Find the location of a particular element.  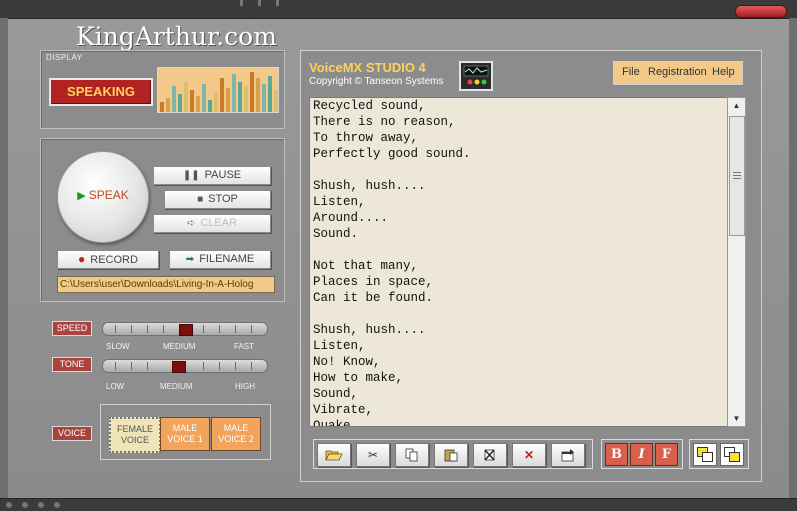

italic-button: I is located at coordinates (641, 454).